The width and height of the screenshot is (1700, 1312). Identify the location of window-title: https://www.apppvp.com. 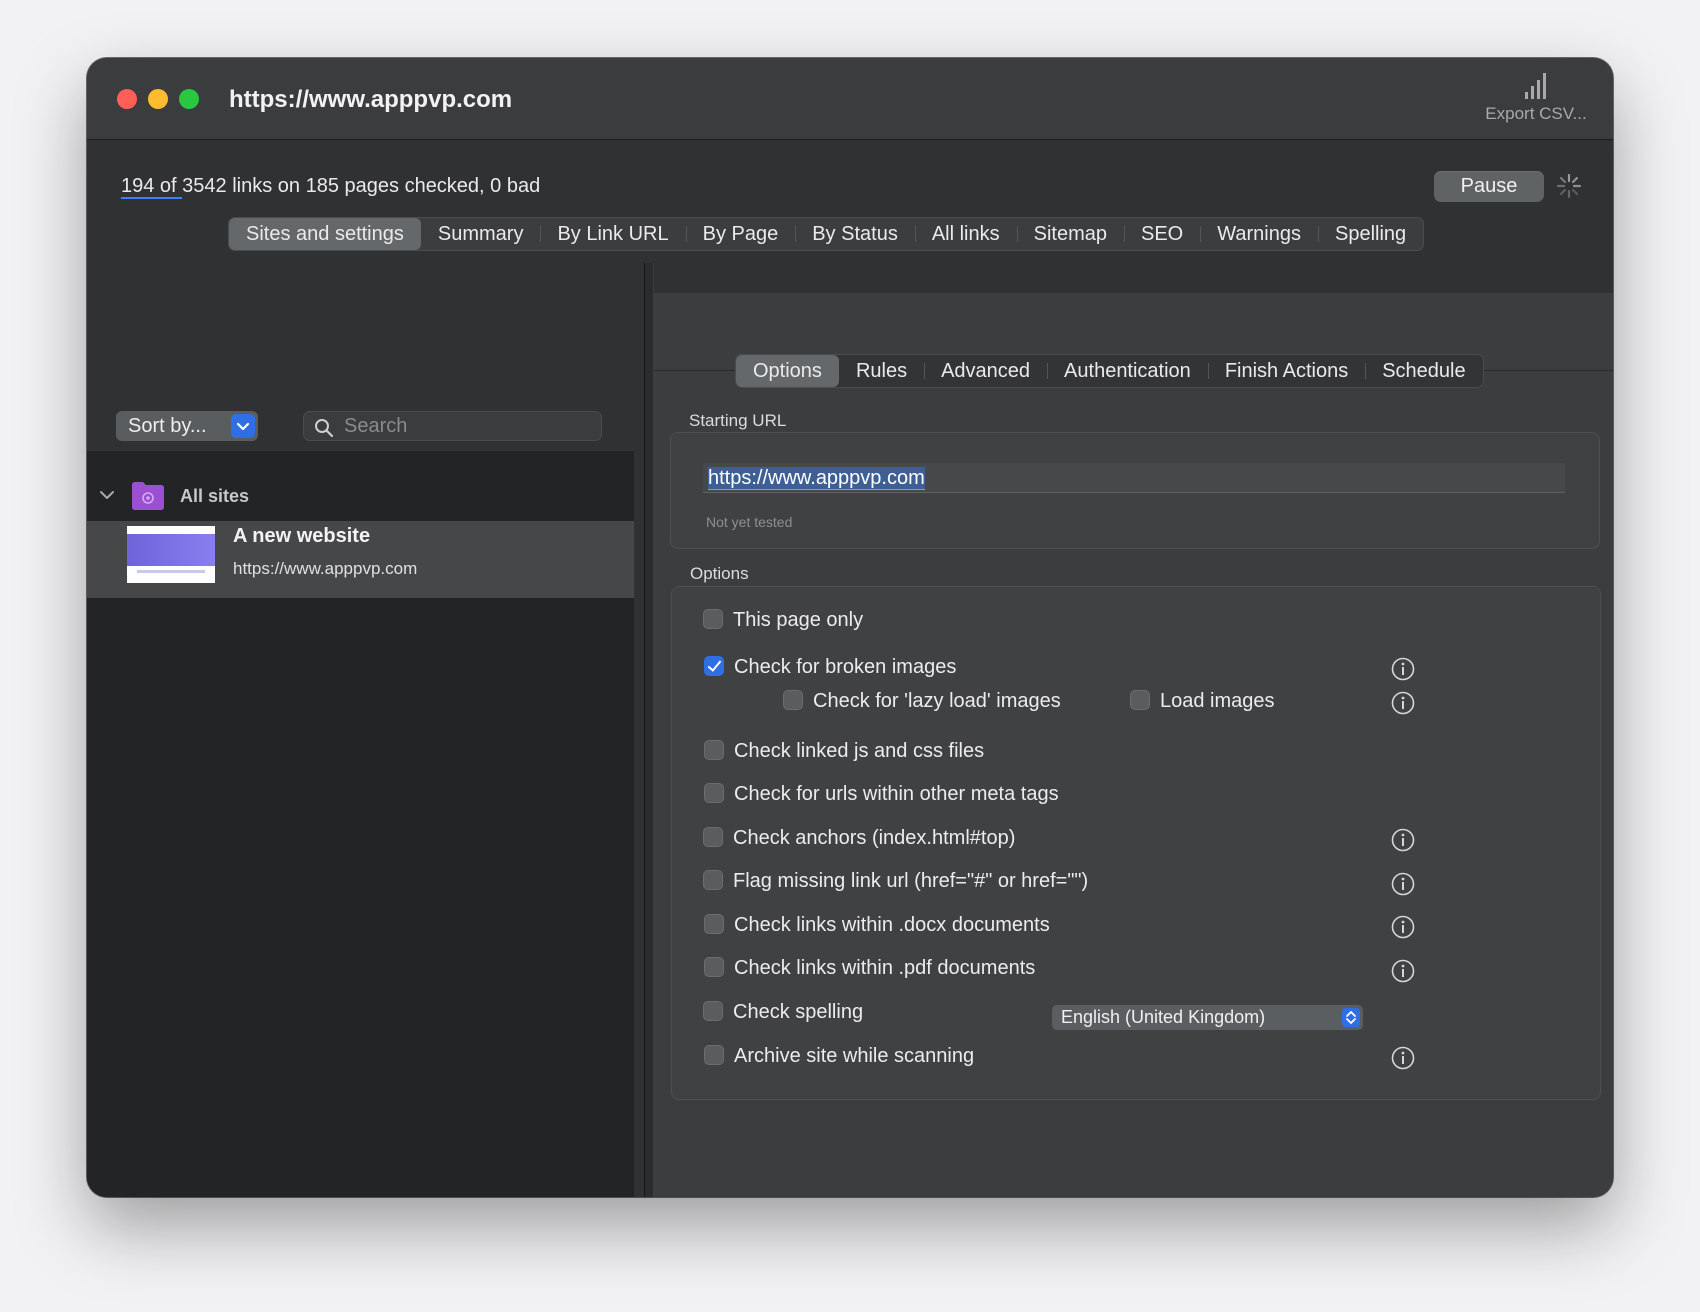
(371, 99).